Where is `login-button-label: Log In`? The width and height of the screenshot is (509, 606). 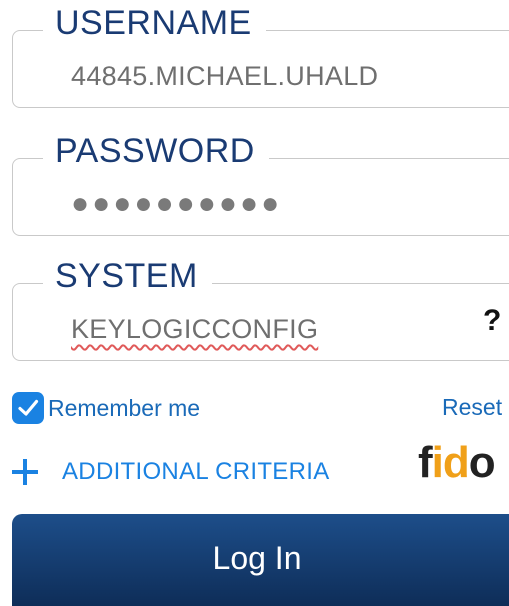 login-button-label: Log In is located at coordinates (257, 558).